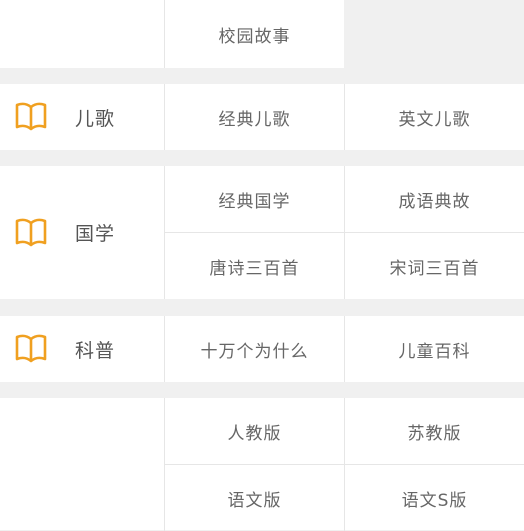 This screenshot has width=524, height=531. I want to click on category-label: 国学, so click(95, 234).